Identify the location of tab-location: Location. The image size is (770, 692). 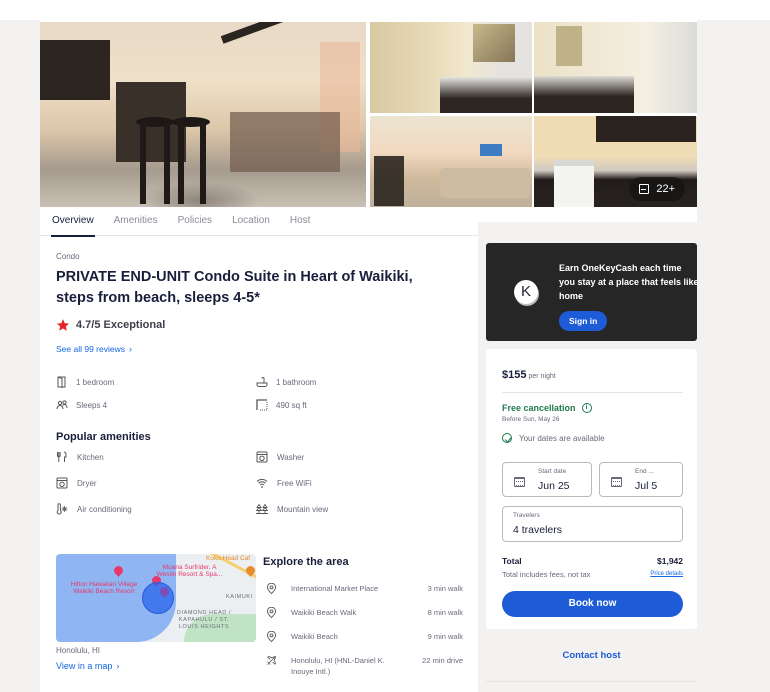
(251, 223).